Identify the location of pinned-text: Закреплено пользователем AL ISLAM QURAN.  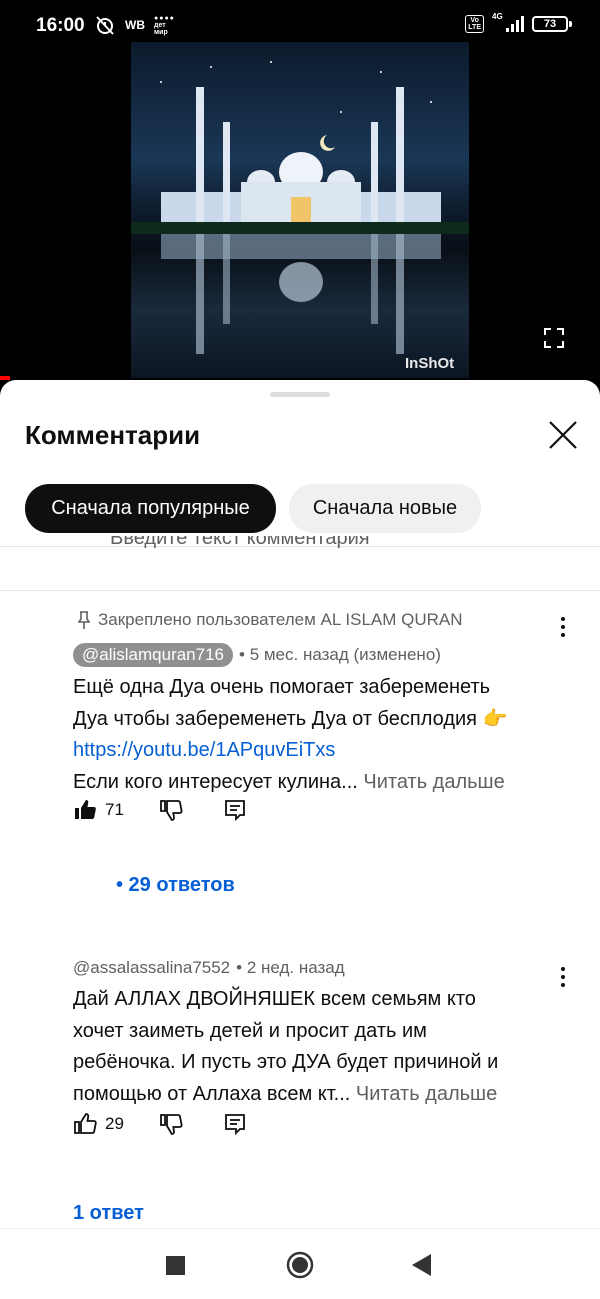
(280, 619).